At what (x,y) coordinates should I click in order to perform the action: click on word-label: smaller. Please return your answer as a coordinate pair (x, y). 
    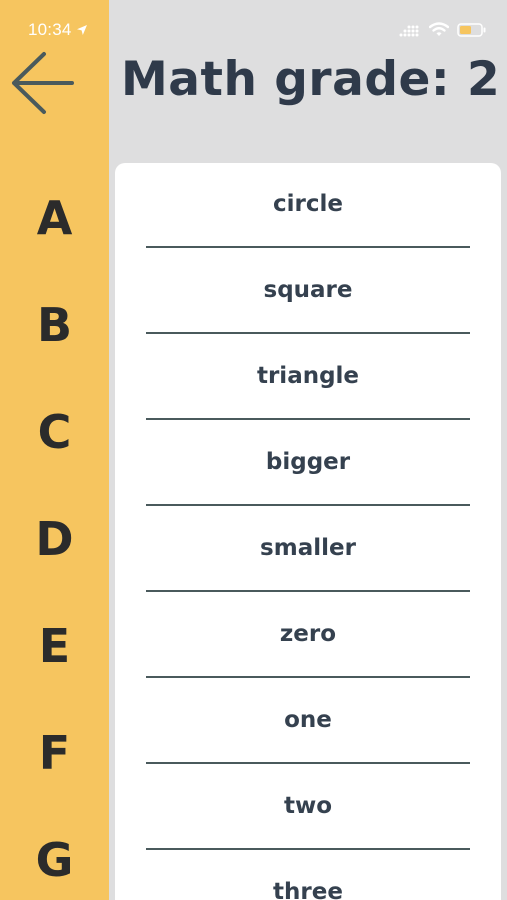
    Looking at the image, I should click on (308, 548).